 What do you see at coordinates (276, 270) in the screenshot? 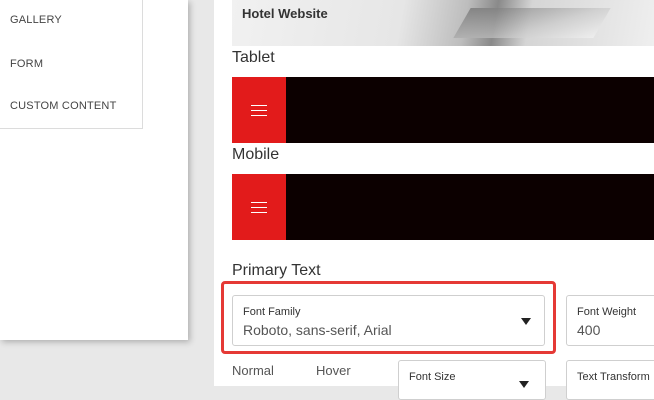
I see `primary-text-title: Primary Text` at bounding box center [276, 270].